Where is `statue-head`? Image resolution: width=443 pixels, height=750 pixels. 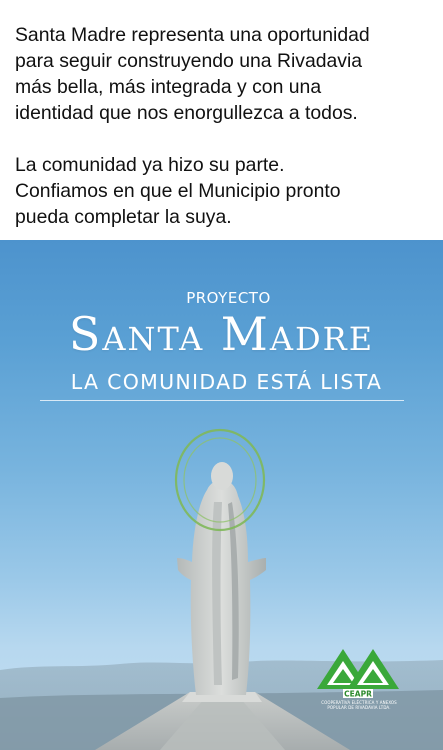 statue-head is located at coordinates (222, 476).